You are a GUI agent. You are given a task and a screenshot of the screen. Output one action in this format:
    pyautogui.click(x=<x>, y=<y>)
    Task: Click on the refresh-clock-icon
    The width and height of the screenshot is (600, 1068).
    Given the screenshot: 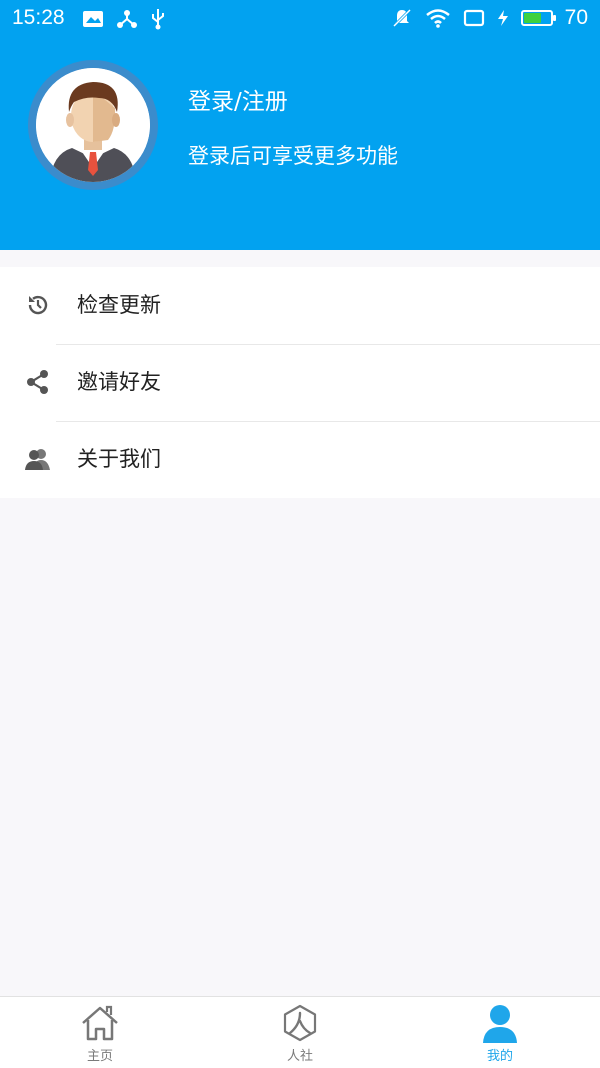 What is the action you would take?
    pyautogui.click(x=38, y=305)
    